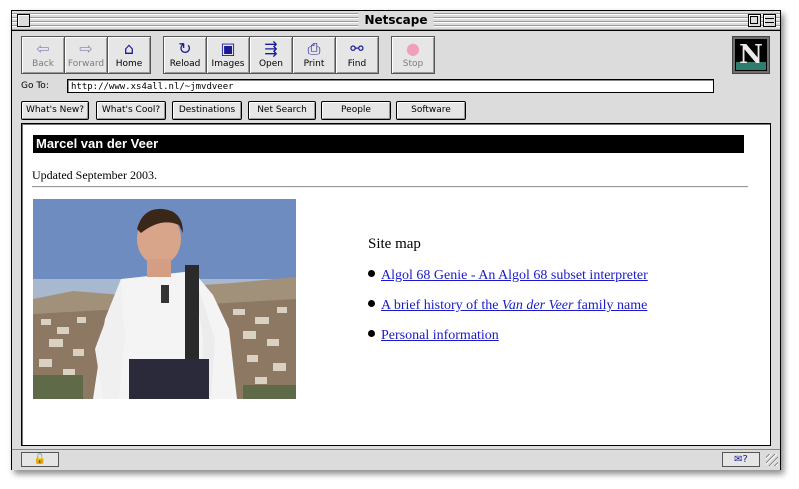  Describe the element at coordinates (185, 64) in the screenshot. I see `reload-label: Reload` at that location.